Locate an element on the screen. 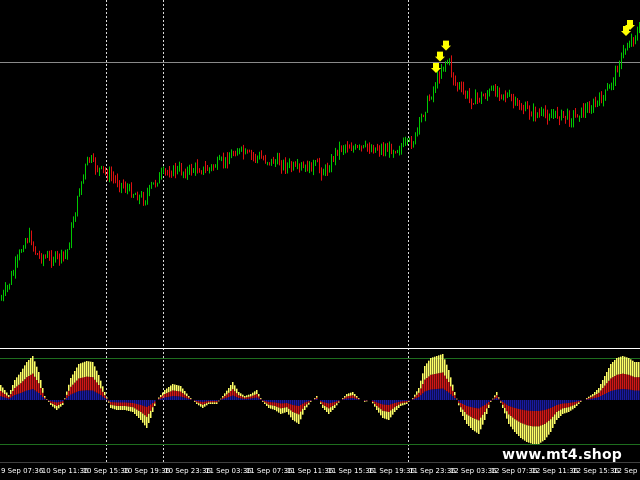 Image resolution: width=640 pixels, height=480 pixels. watermark: www.mt4.shop is located at coordinates (562, 455).